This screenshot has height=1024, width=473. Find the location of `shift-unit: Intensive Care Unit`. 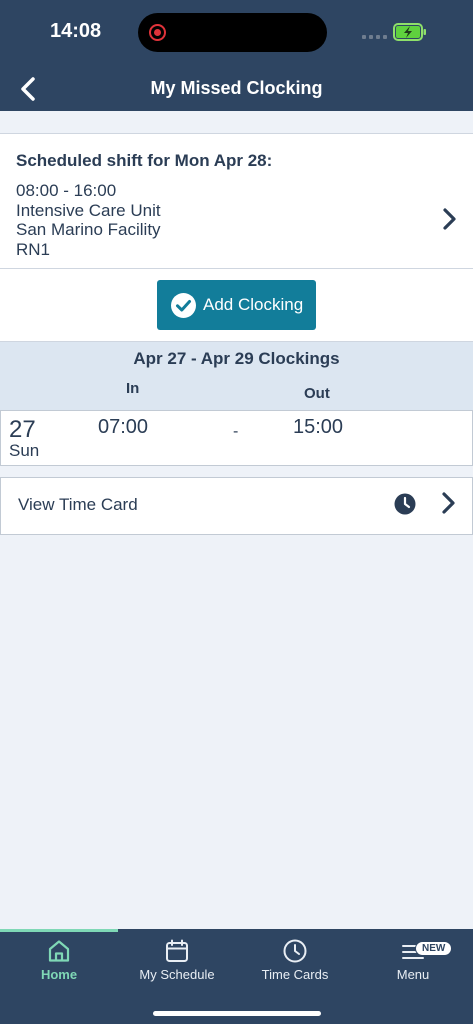

shift-unit: Intensive Care Unit is located at coordinates (88, 210).